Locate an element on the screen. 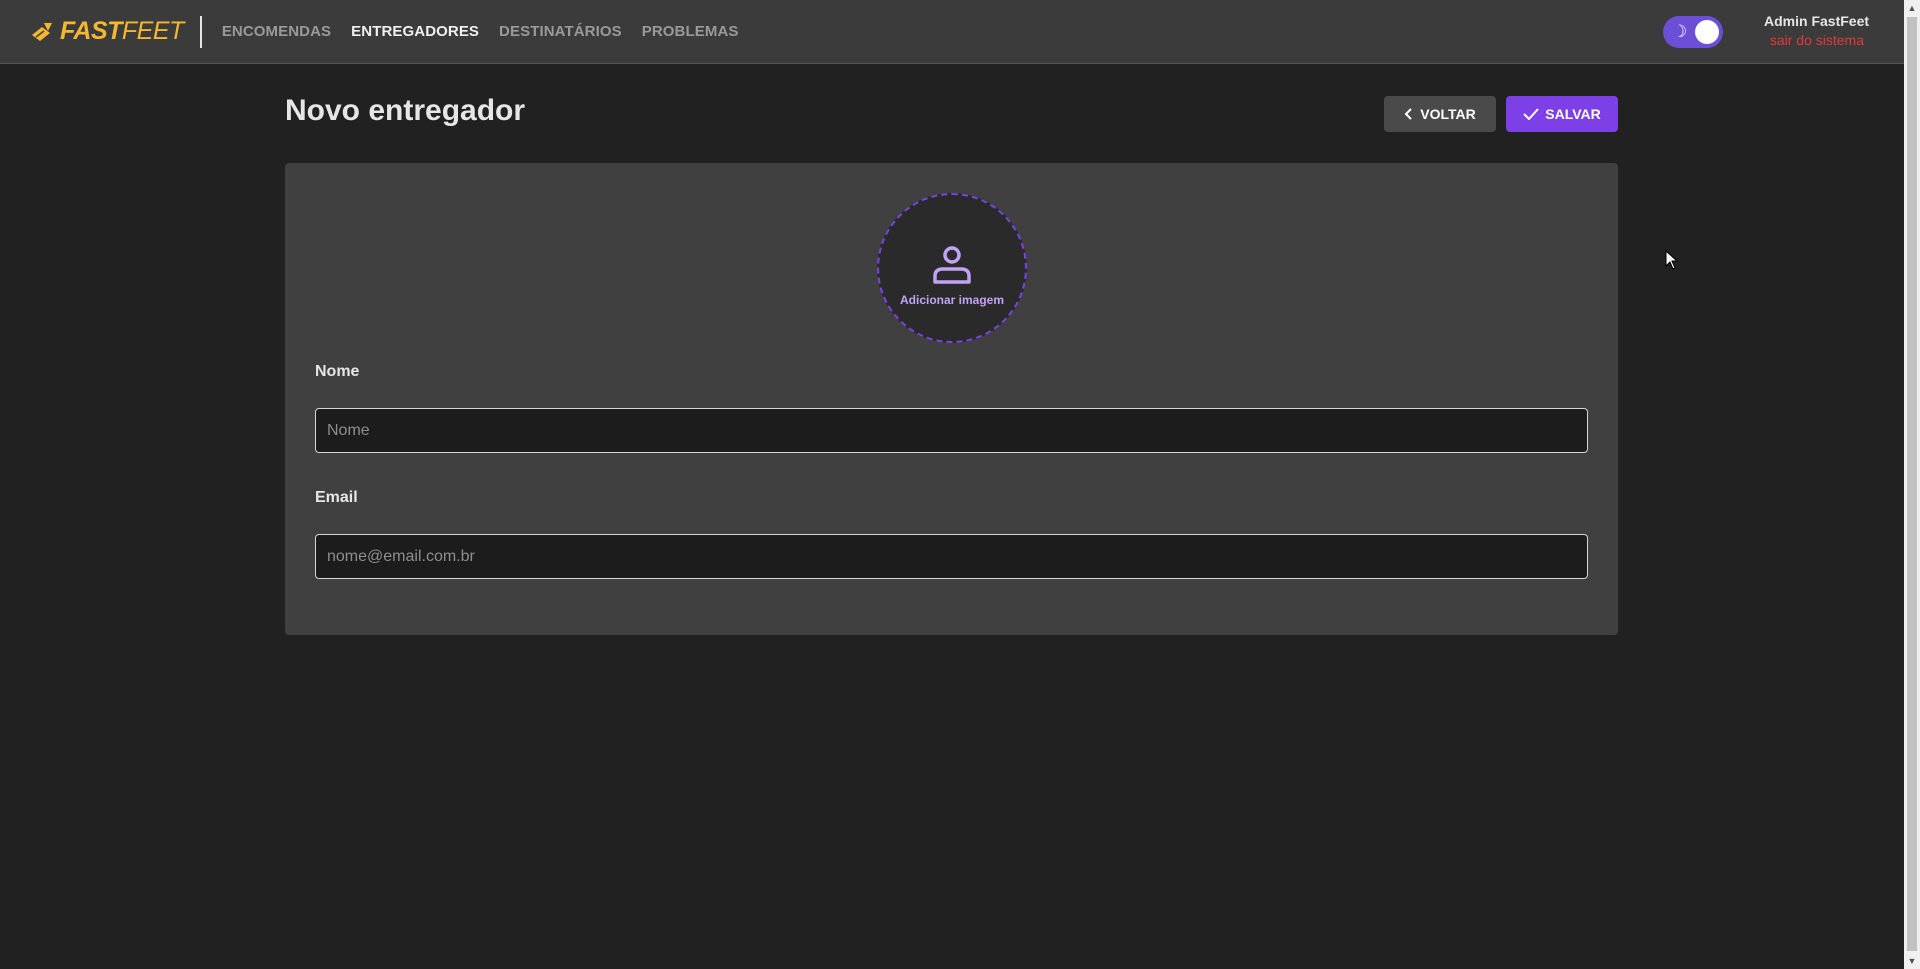 The image size is (1920, 969). name-input is located at coordinates (951, 430).